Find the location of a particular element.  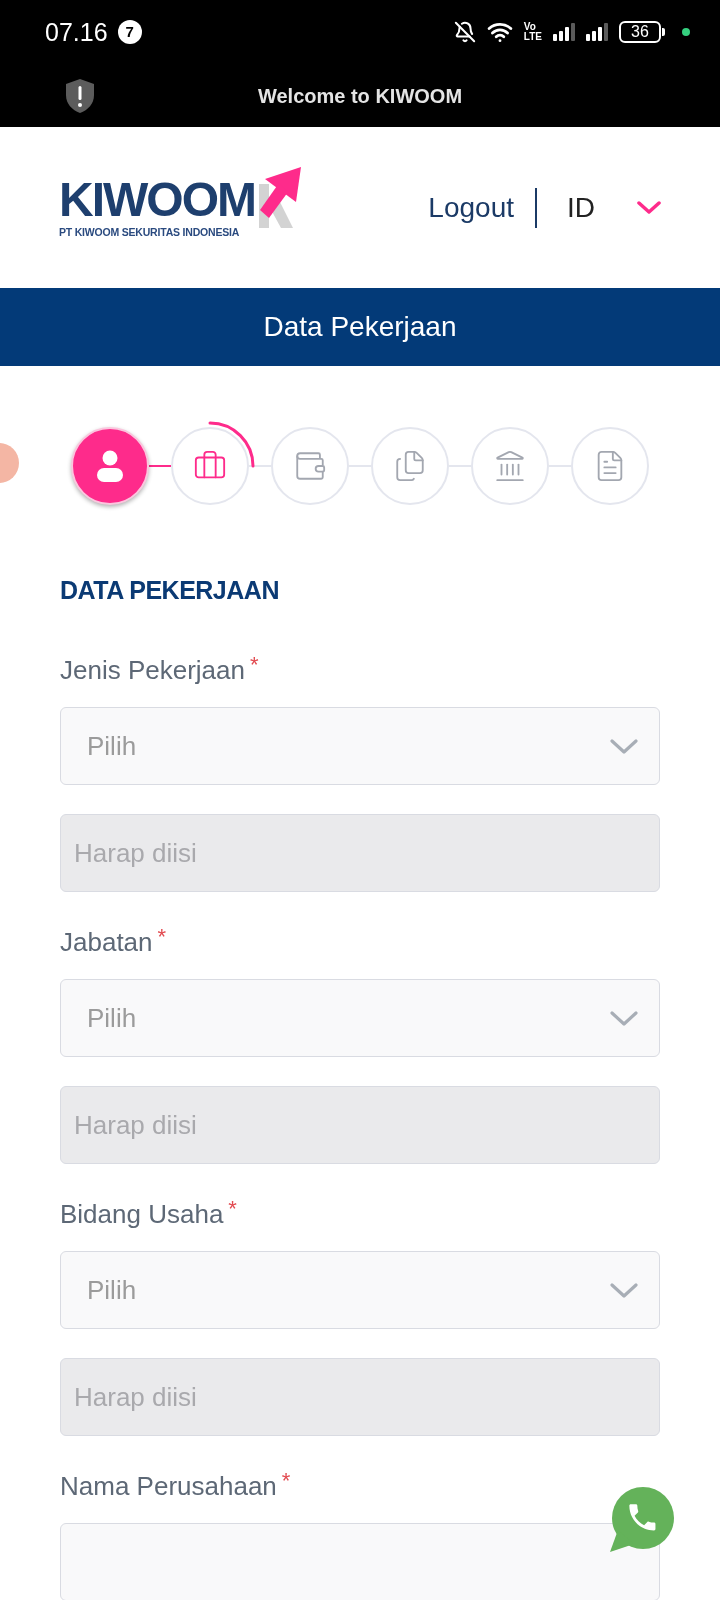

field-label: Nama Perusahaan is located at coordinates (168, 1486).